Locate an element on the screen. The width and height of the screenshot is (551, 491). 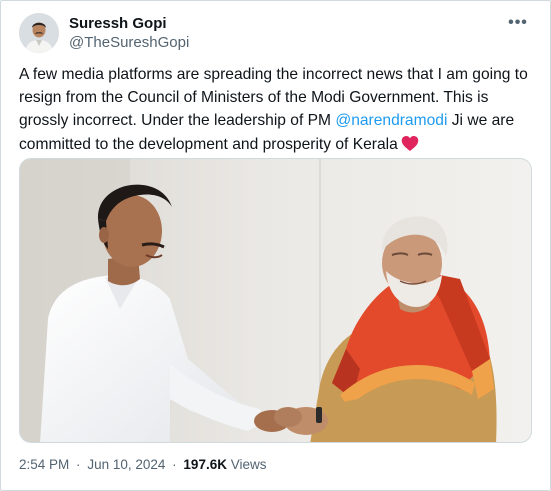
red-heart-icon is located at coordinates (410, 147).